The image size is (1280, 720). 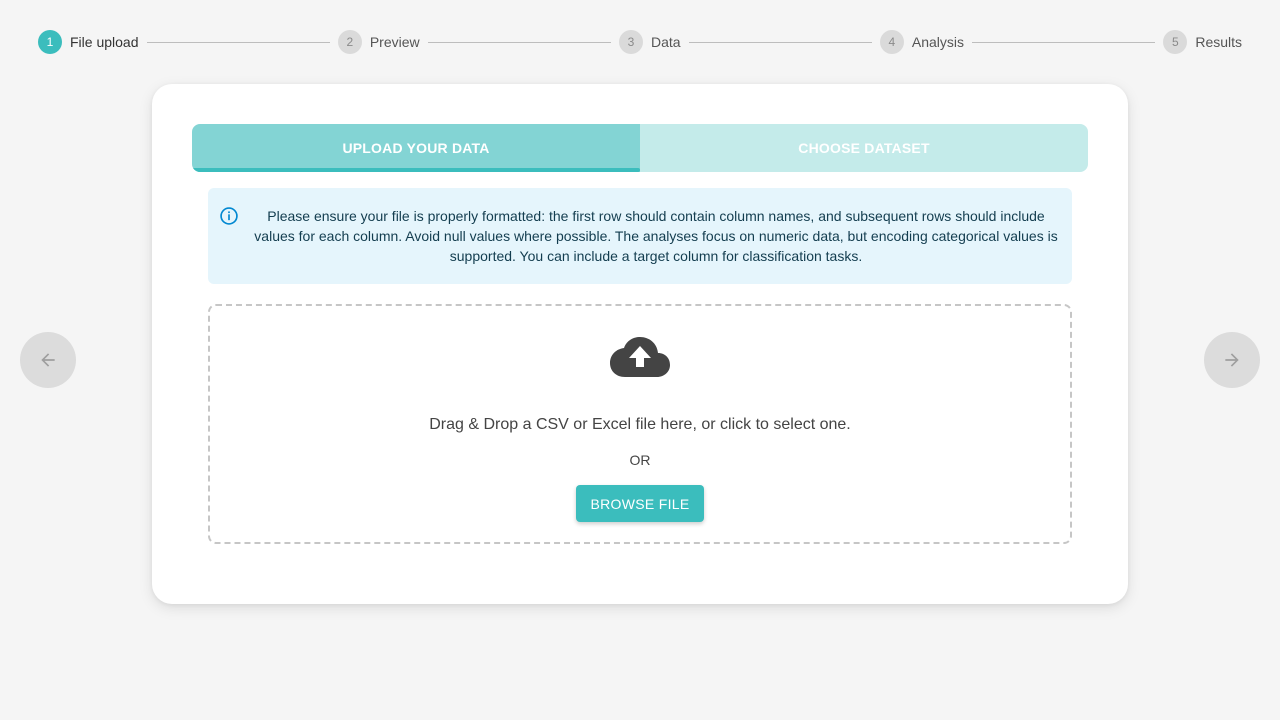 I want to click on step-data: 3 Data, so click(x=649, y=42).